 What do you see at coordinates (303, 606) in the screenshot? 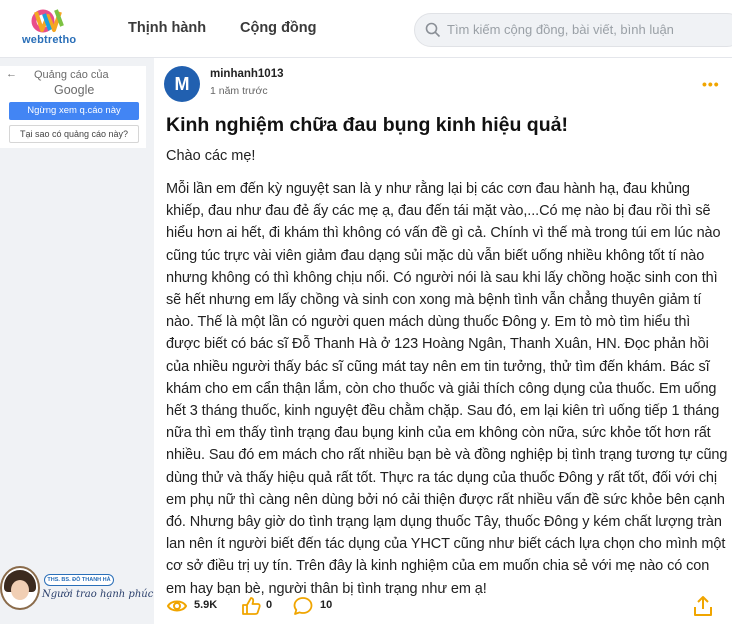
I see `comment-icon` at bounding box center [303, 606].